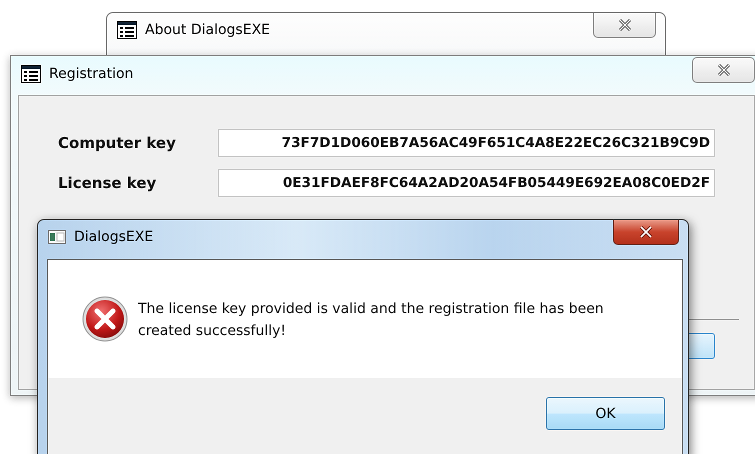 The width and height of the screenshot is (755, 454). Describe the element at coordinates (108, 183) in the screenshot. I see `field-label: License key` at that location.